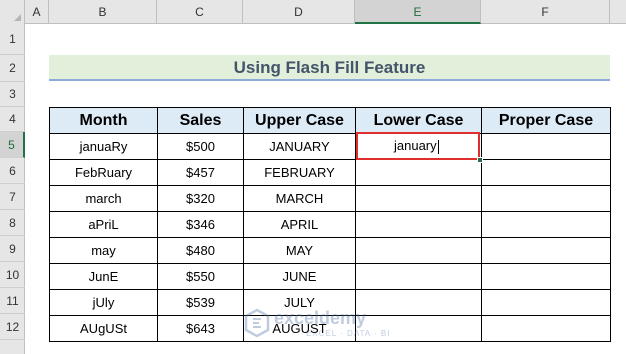 This screenshot has height=354, width=626. What do you see at coordinates (480, 160) in the screenshot?
I see `fill-handle` at bounding box center [480, 160].